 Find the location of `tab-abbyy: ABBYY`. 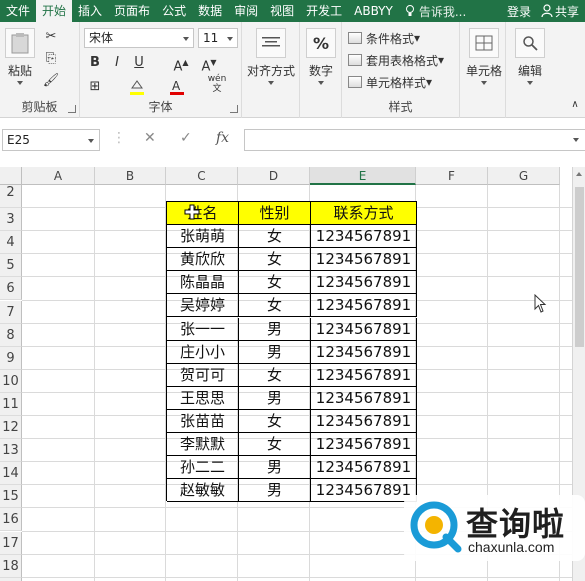

tab-abbyy: ABBYY is located at coordinates (373, 11).